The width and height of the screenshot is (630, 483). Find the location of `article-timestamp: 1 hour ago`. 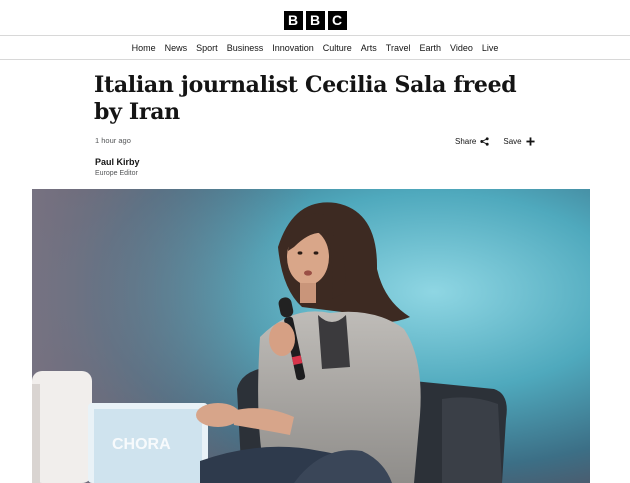

article-timestamp: 1 hour ago is located at coordinates (113, 140).